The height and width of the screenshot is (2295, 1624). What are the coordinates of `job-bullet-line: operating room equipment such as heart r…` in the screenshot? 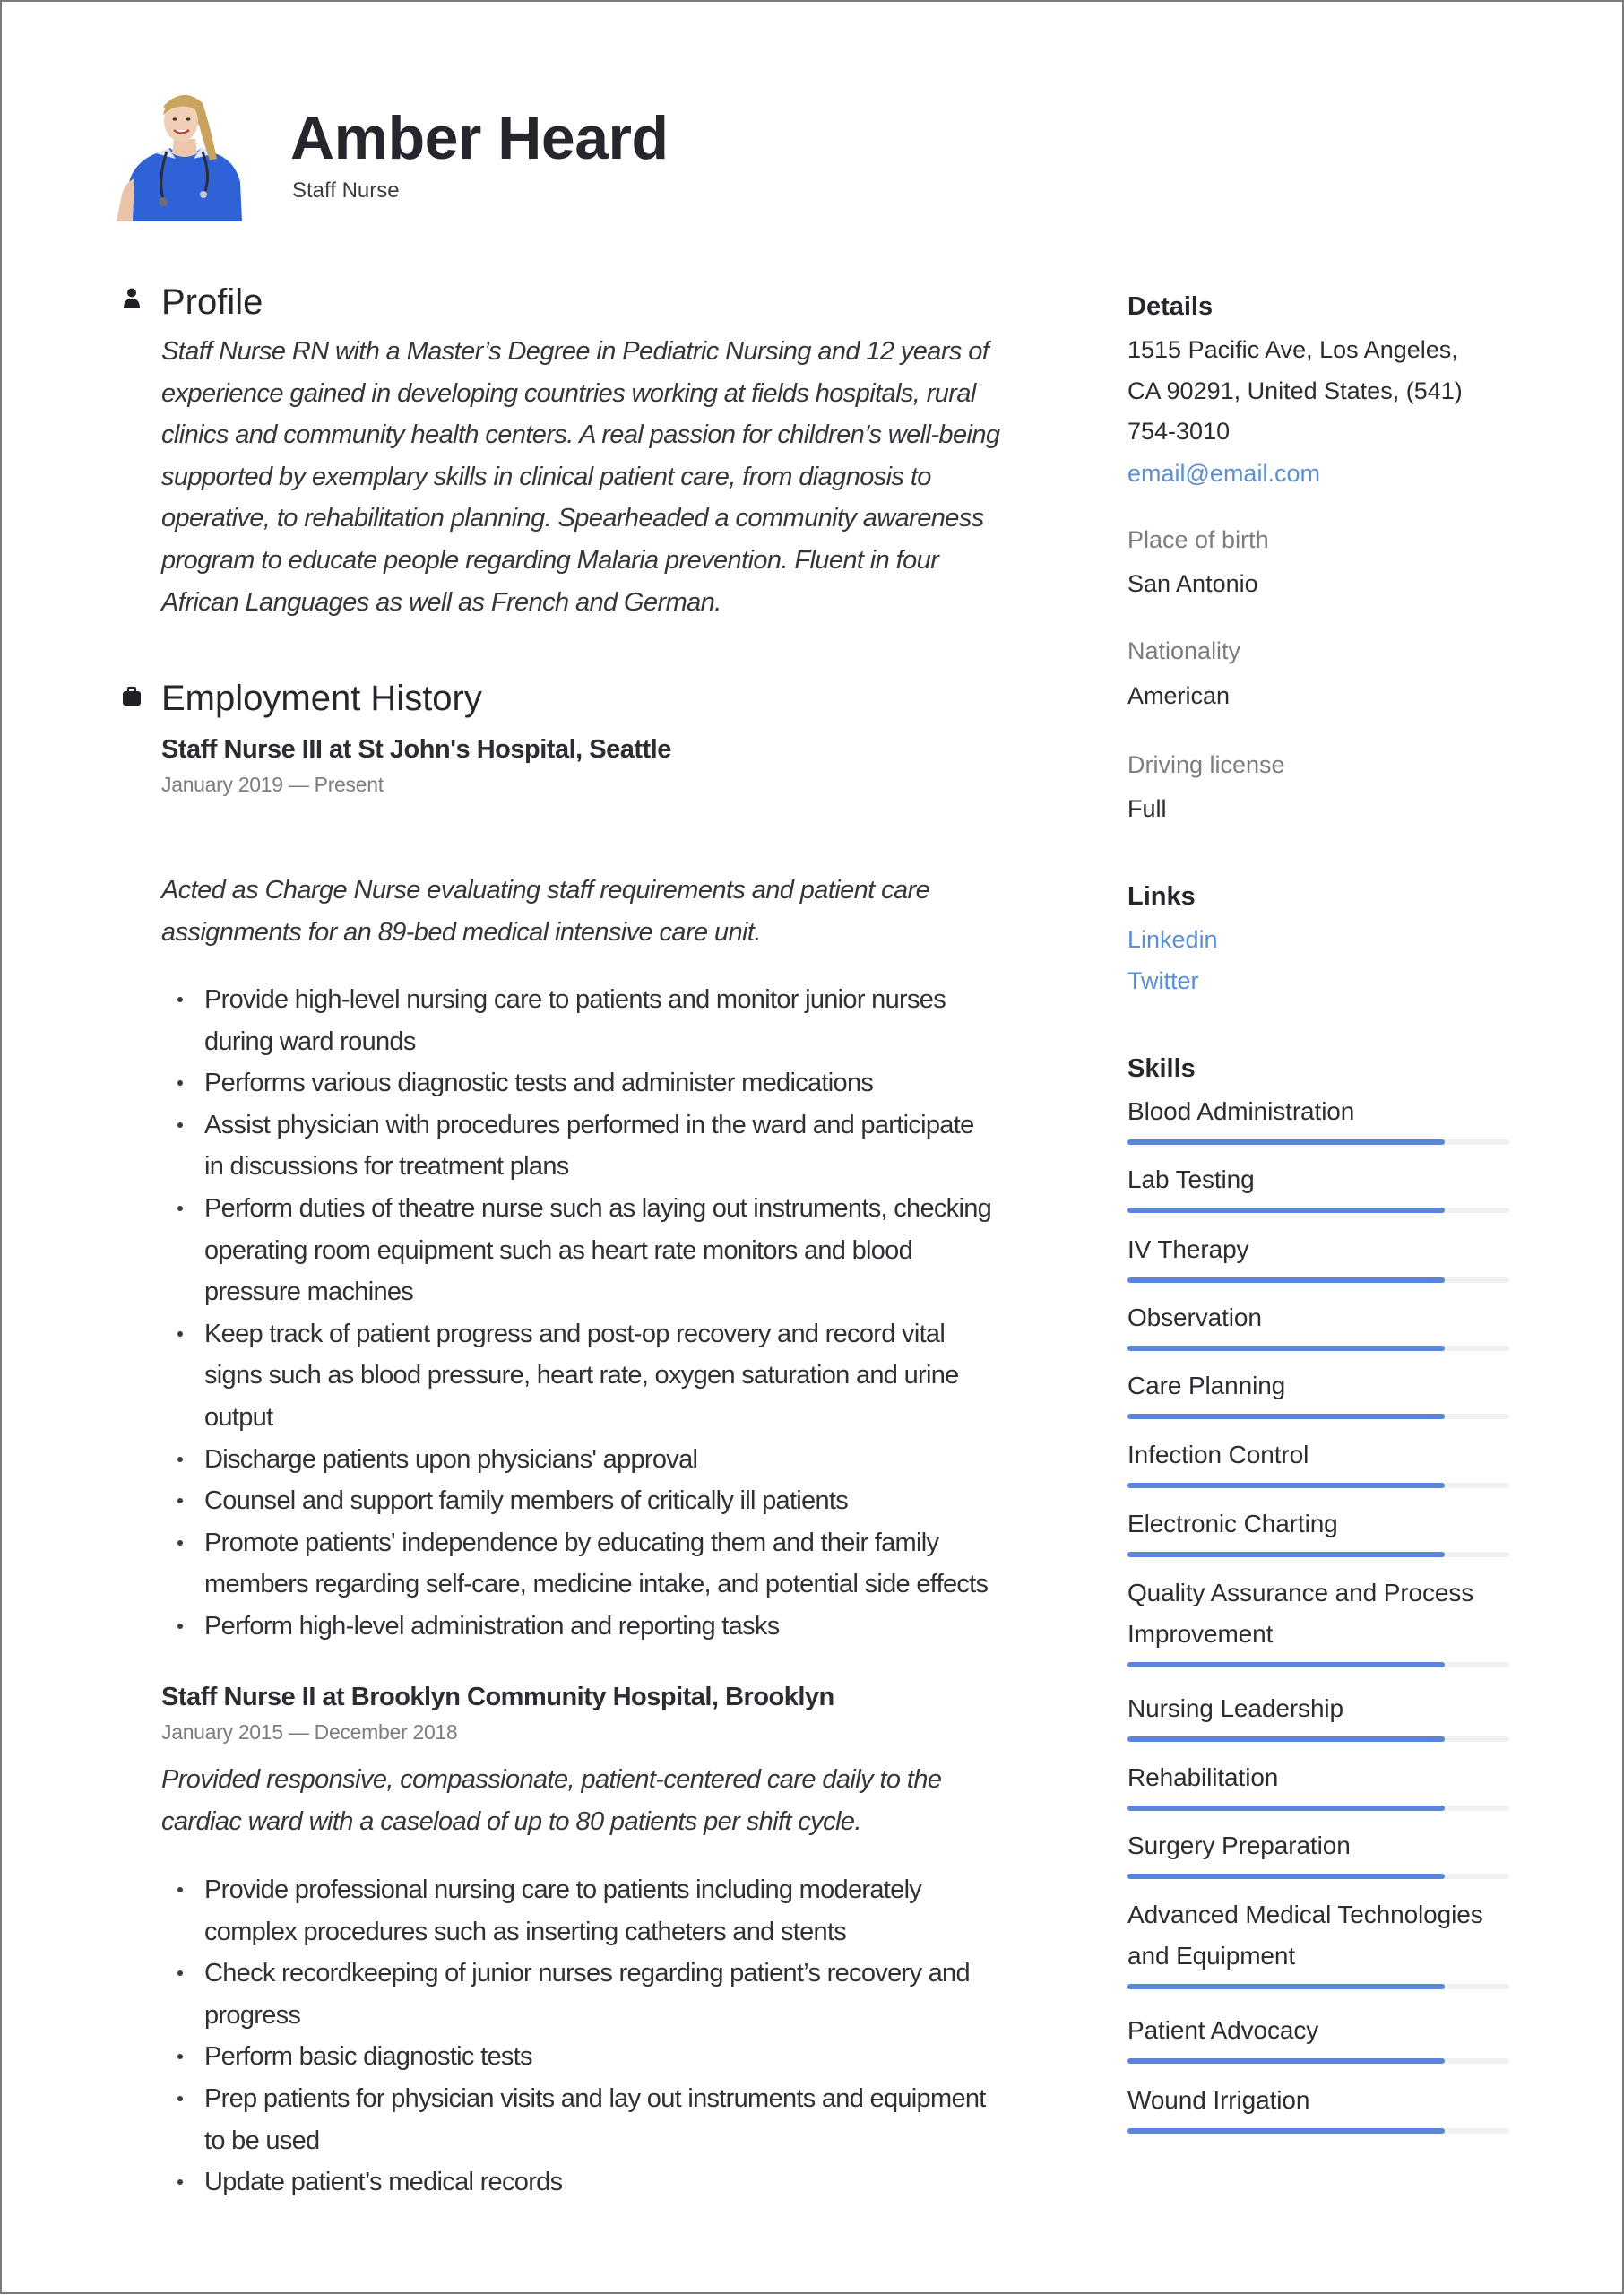 It's located at (558, 1250).